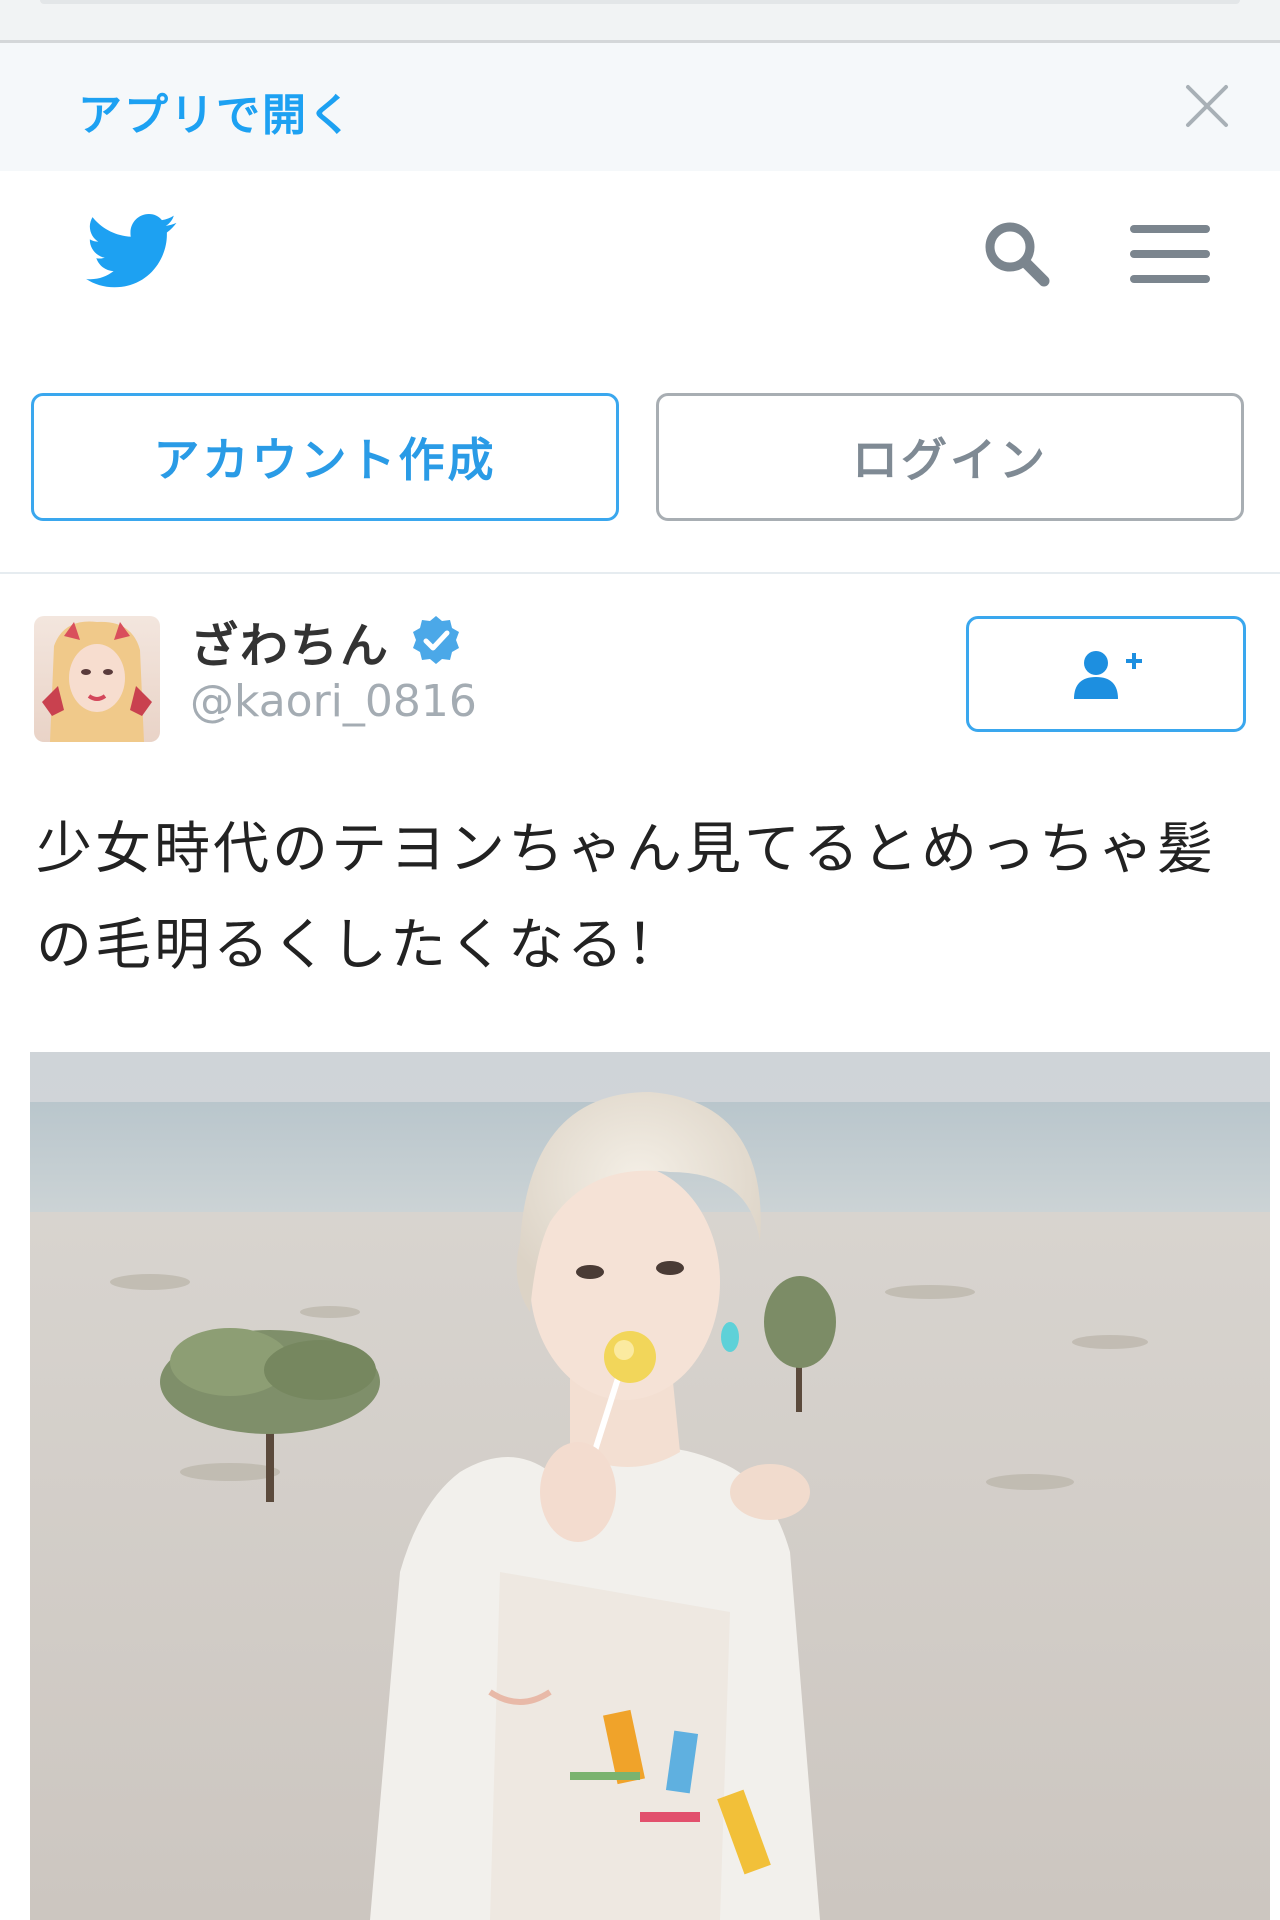 The height and width of the screenshot is (1920, 1280). Describe the element at coordinates (640, 21) in the screenshot. I see `top-browser-strip` at that location.